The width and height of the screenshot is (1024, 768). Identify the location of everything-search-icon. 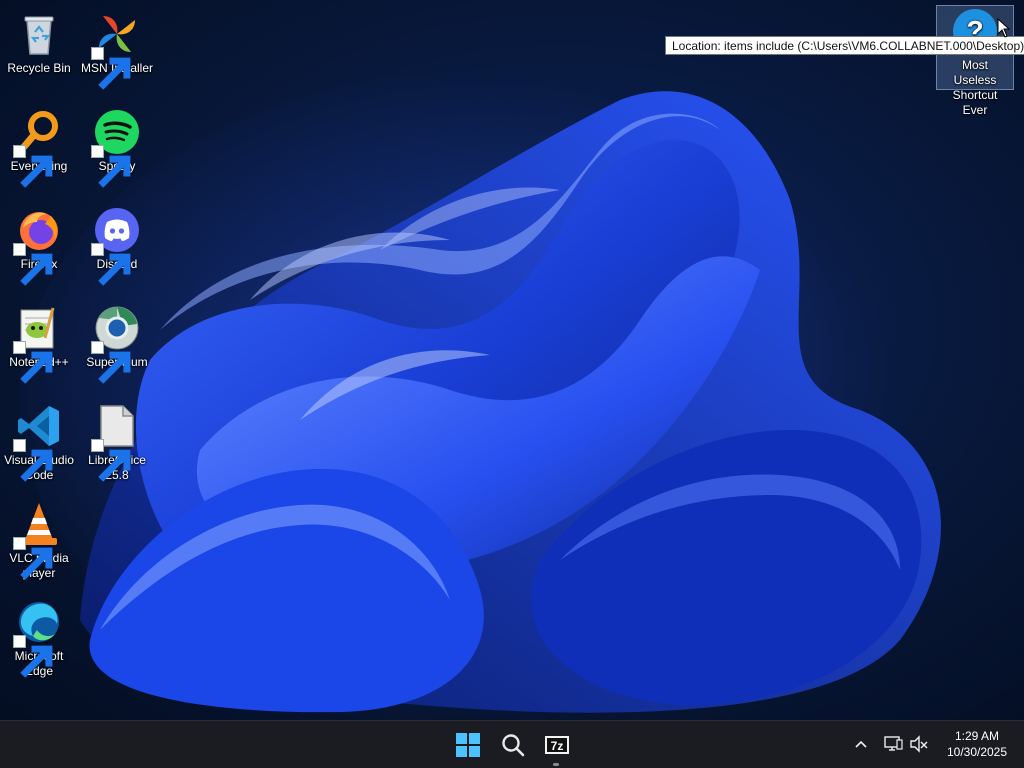
(38, 148).